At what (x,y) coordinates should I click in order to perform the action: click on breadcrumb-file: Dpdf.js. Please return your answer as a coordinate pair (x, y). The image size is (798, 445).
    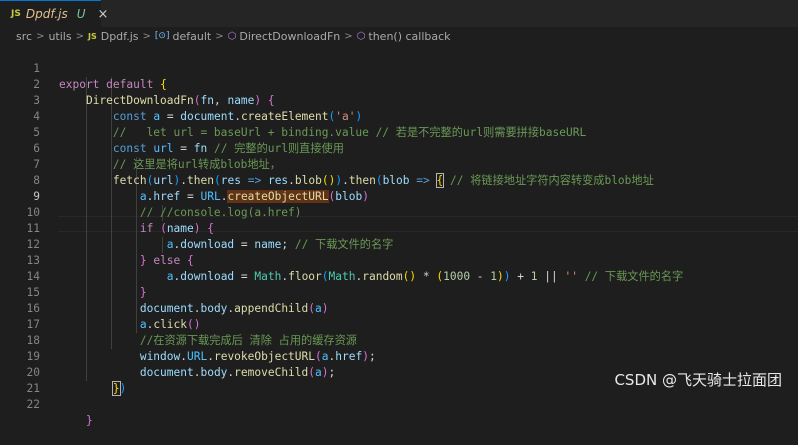
    Looking at the image, I should click on (120, 36).